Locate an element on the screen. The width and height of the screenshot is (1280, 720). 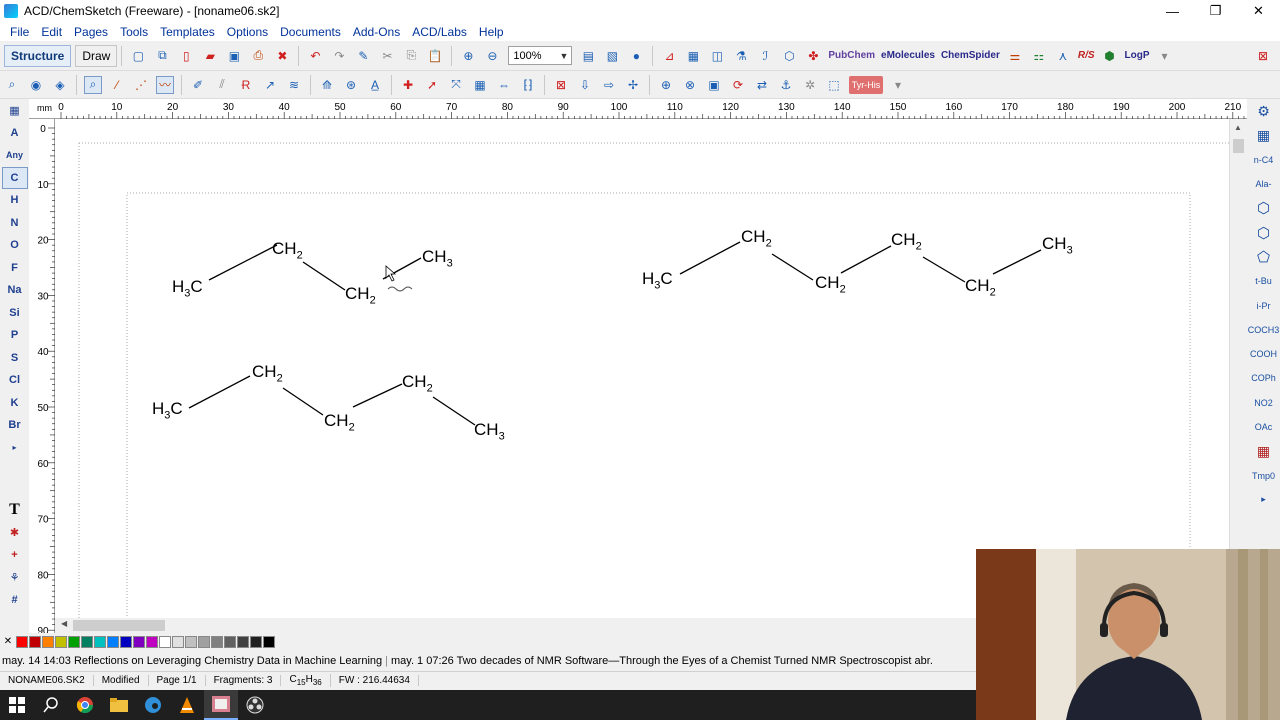
grid-icon: ▦ is located at coordinates (480, 85).